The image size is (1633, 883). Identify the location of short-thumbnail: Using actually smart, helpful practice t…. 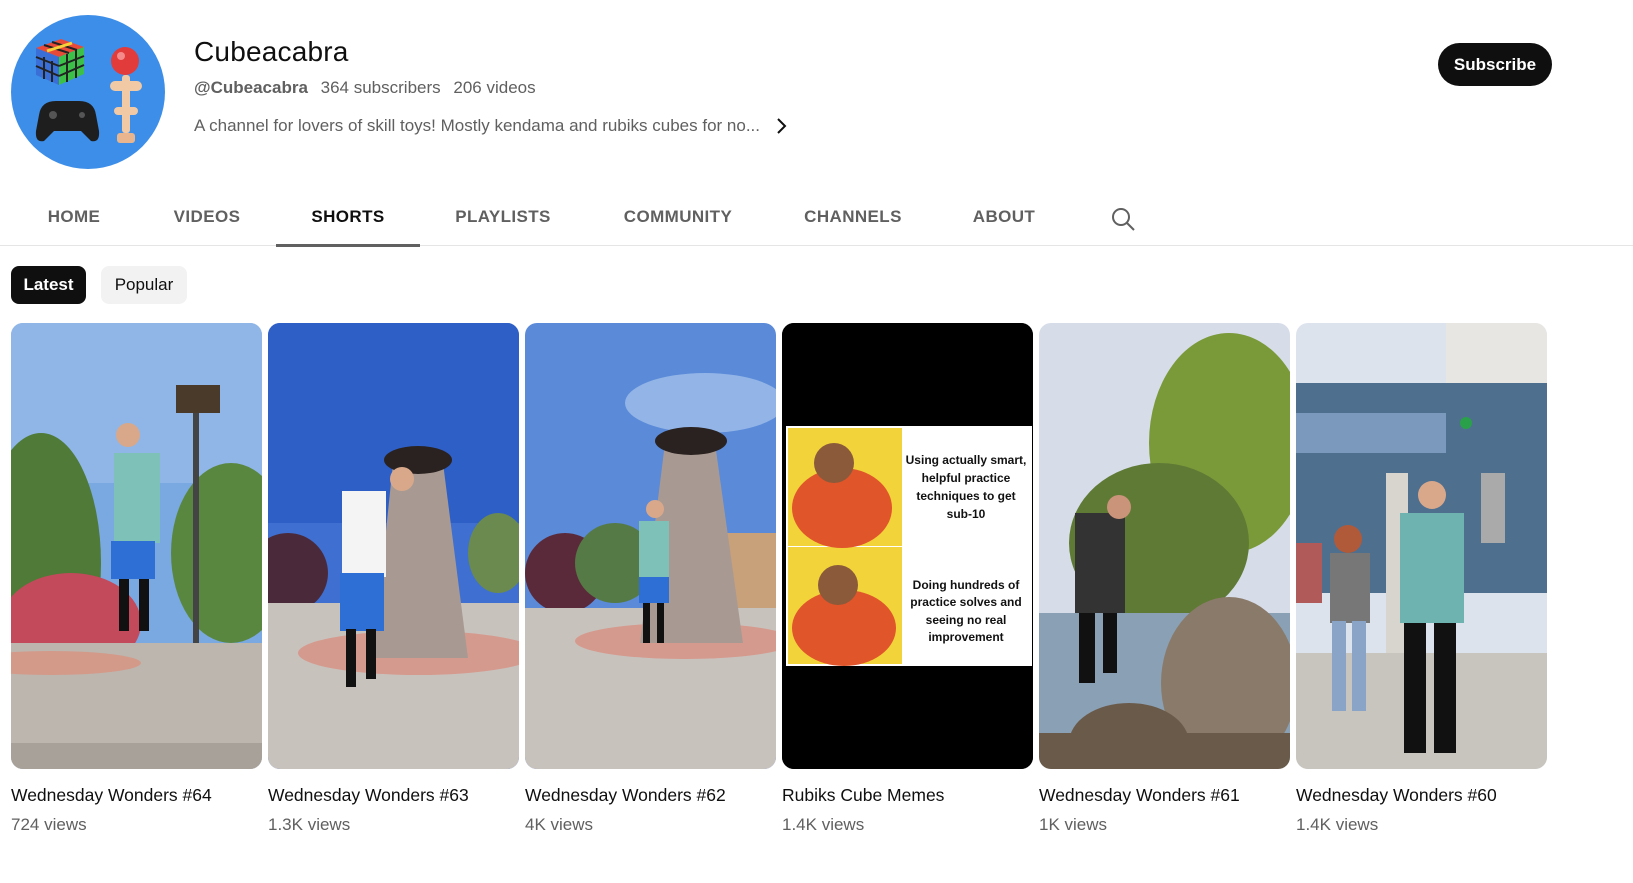
(907, 546).